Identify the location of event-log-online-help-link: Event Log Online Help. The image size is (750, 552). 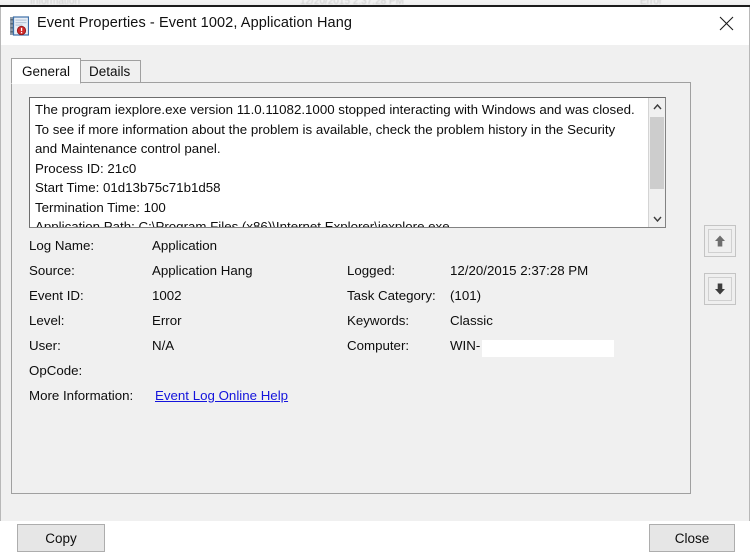
(221, 395).